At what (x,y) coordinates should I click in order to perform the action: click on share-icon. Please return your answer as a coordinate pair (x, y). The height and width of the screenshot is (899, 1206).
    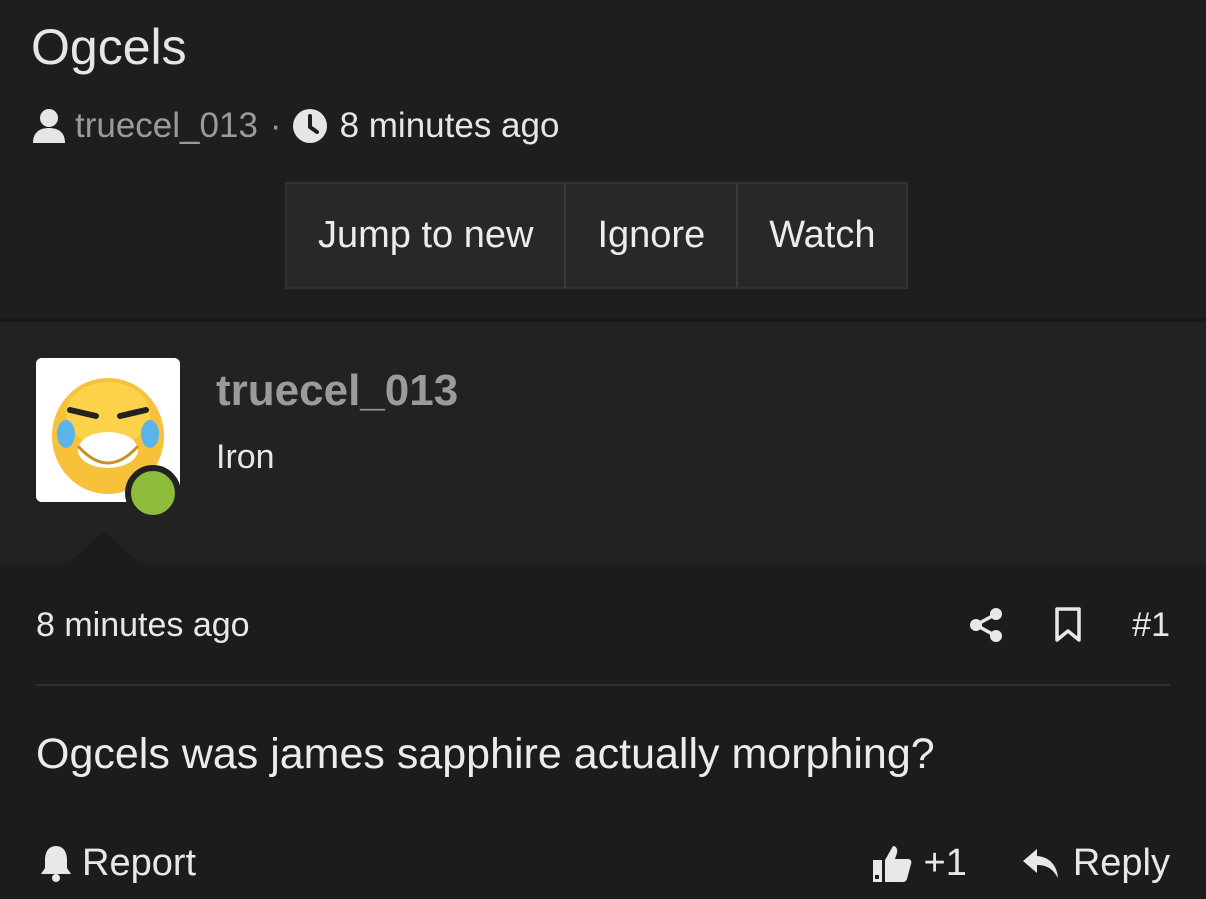
    Looking at the image, I should click on (986, 625).